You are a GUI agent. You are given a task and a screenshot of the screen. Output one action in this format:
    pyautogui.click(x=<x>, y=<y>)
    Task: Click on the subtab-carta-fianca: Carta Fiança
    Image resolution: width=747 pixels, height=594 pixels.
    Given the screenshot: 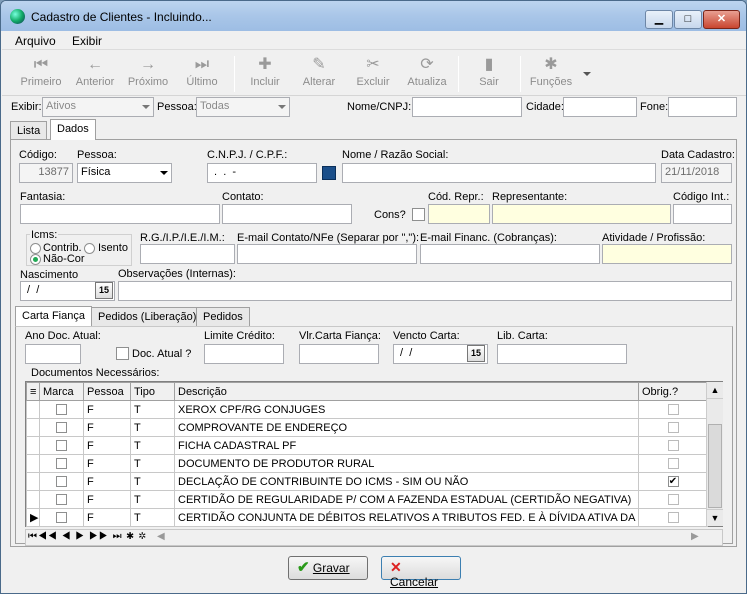 What is the action you would take?
    pyautogui.click(x=53, y=316)
    